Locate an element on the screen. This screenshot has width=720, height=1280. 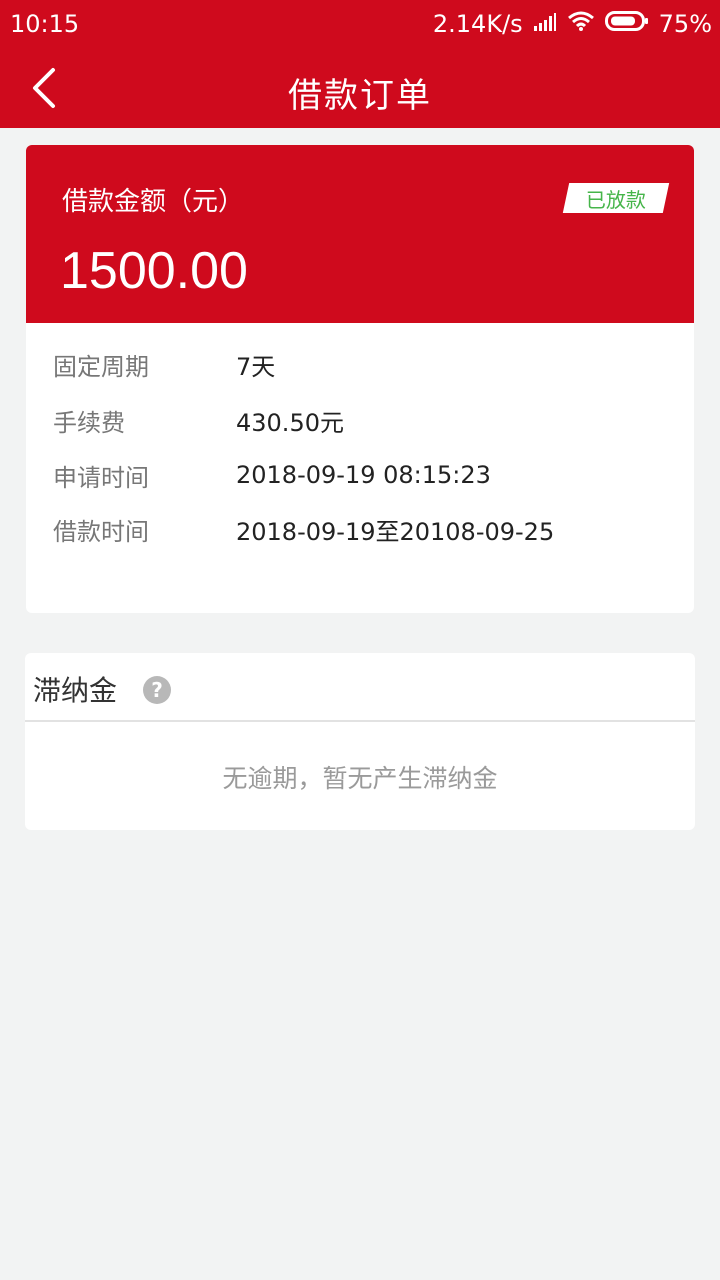
detail-row-loan-period: 借款时间 2018-09-19至20108-09-25 is located at coordinates (303, 529).